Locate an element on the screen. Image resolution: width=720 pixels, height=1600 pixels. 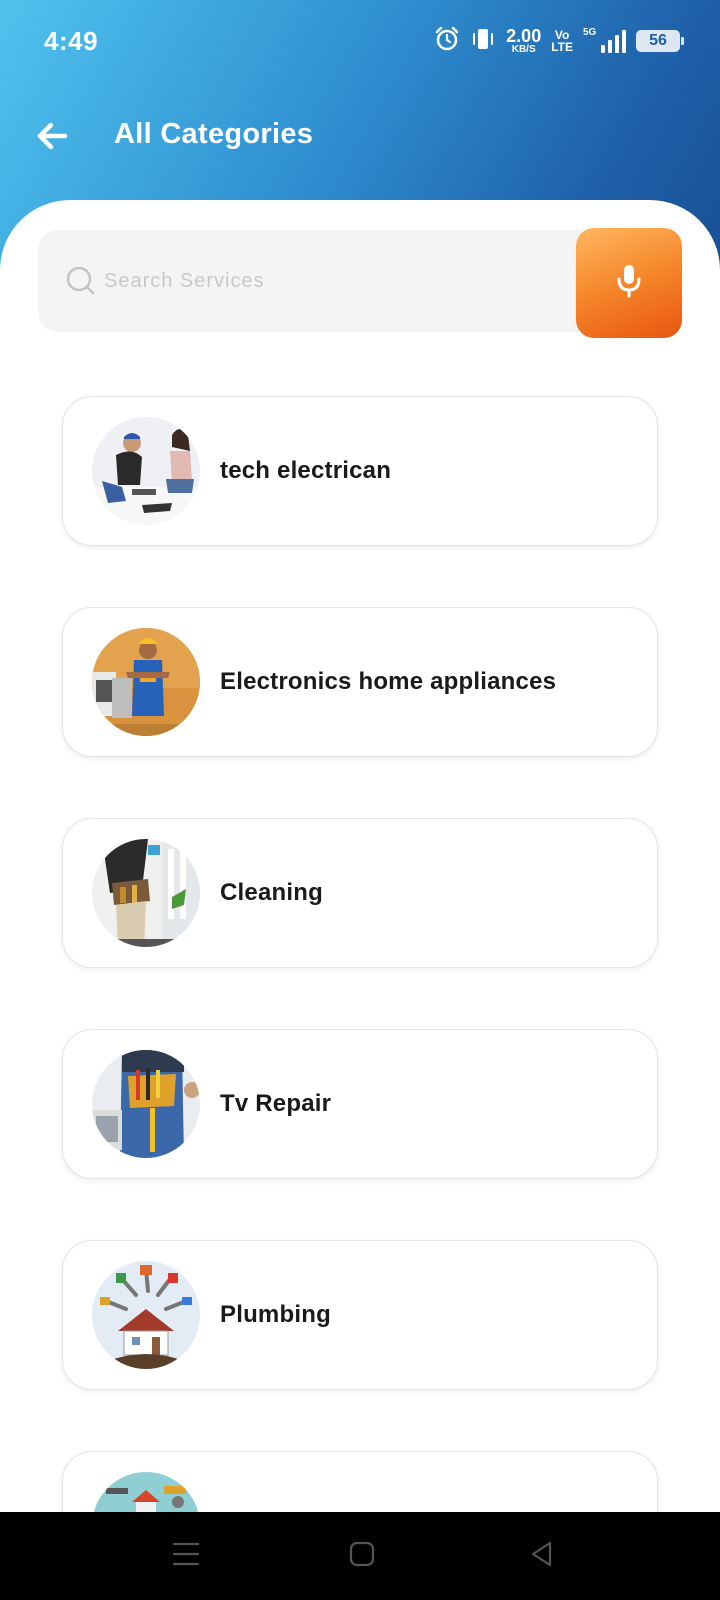
app-bar: All Categories is located at coordinates (360, 138).